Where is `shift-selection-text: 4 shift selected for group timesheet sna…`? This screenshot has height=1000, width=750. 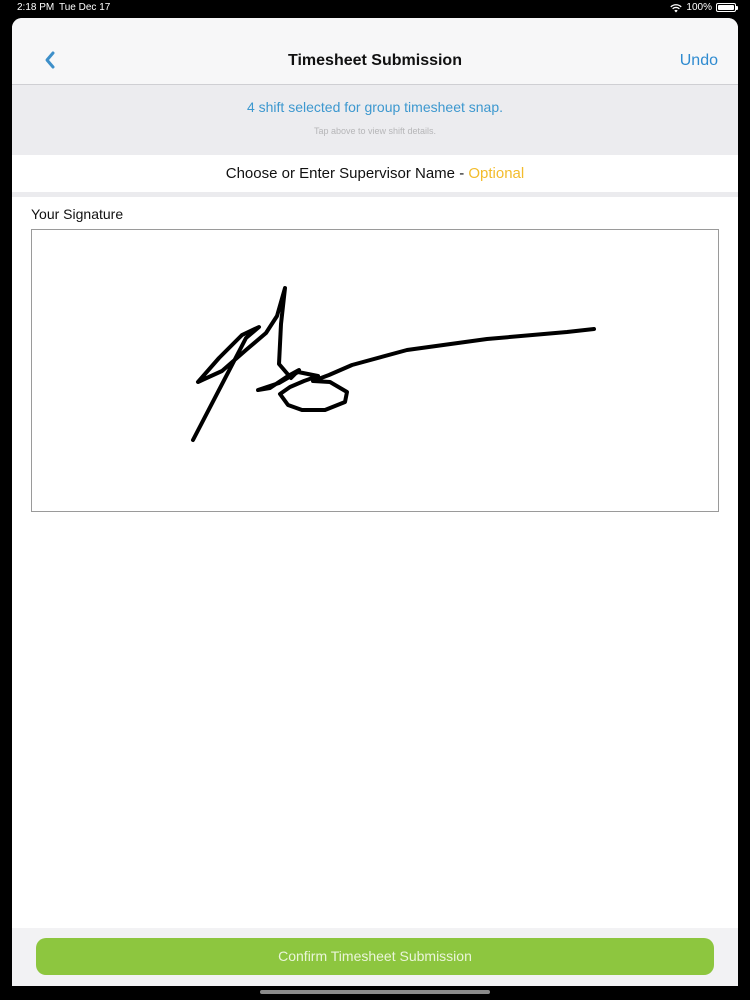 shift-selection-text: 4 shift selected for group timesheet sna… is located at coordinates (375, 107).